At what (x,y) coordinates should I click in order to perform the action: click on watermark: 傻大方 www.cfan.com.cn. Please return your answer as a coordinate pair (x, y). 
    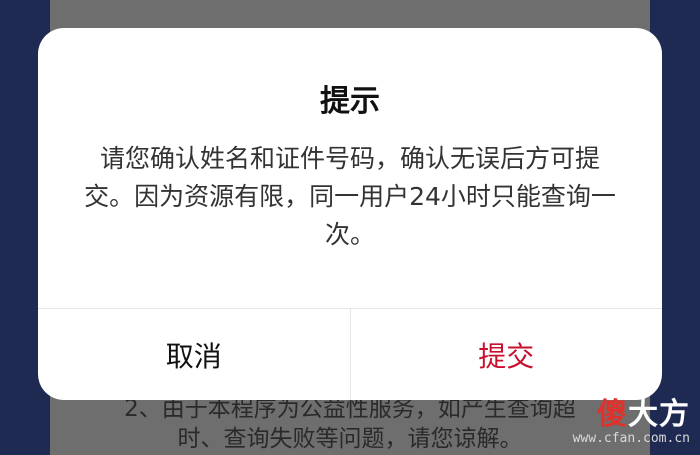
    Looking at the image, I should click on (631, 423).